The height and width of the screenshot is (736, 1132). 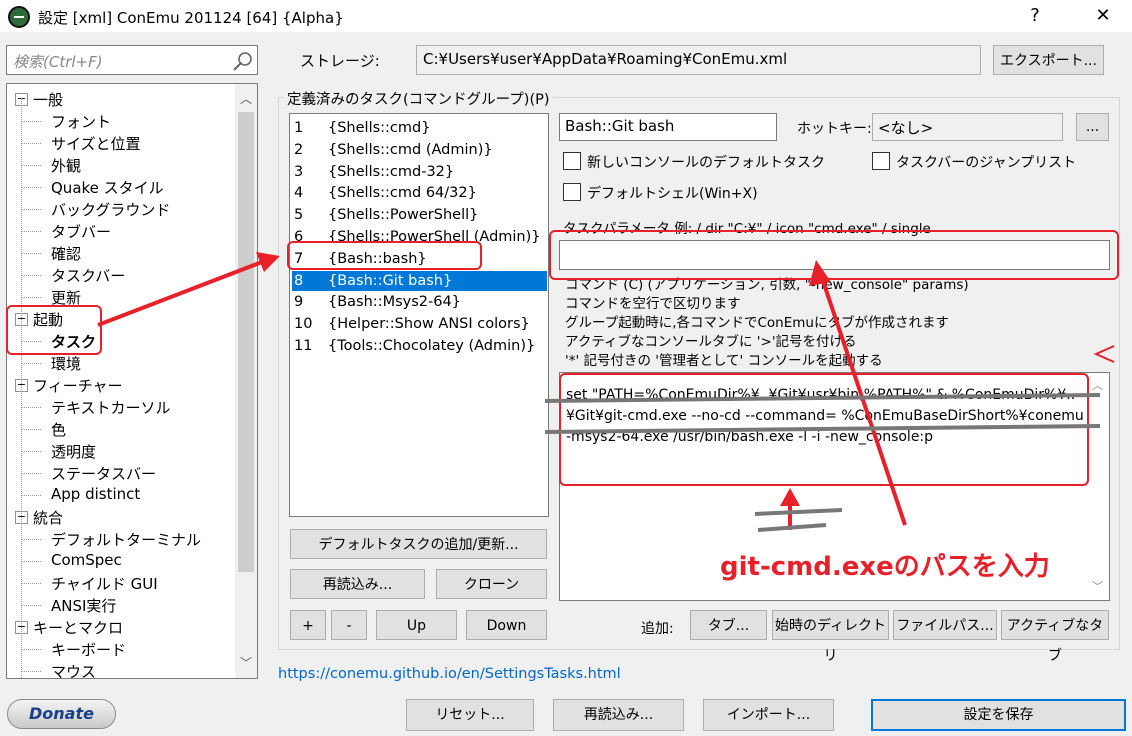 What do you see at coordinates (885, 567) in the screenshot?
I see `annotation-label: git-cmd.exeのパスを入力` at bounding box center [885, 567].